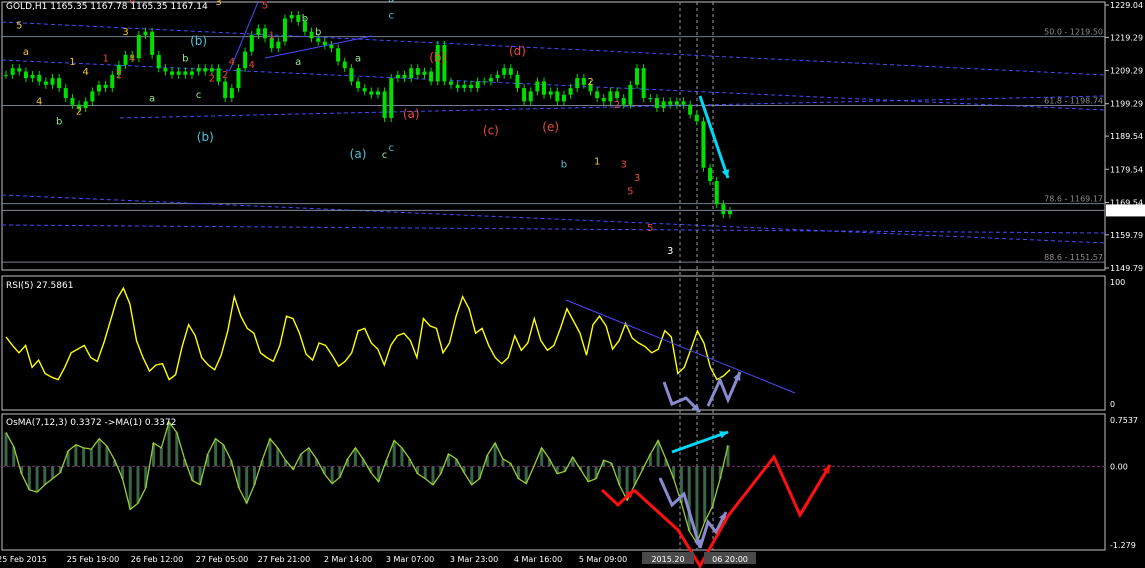 Image resolution: width=1145 pixels, height=568 pixels. Describe the element at coordinates (1126, 71) in the screenshot. I see `price-tick-label: 1209.29` at that location.